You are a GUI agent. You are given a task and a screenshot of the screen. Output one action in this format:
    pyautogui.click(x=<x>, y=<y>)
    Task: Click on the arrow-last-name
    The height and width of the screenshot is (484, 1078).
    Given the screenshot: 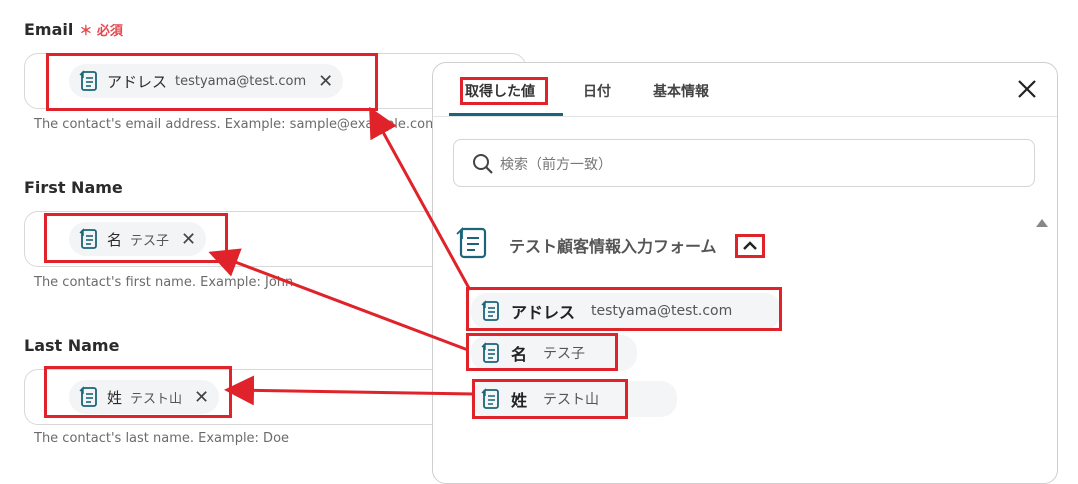 What is the action you would take?
    pyautogui.click(x=349, y=390)
    